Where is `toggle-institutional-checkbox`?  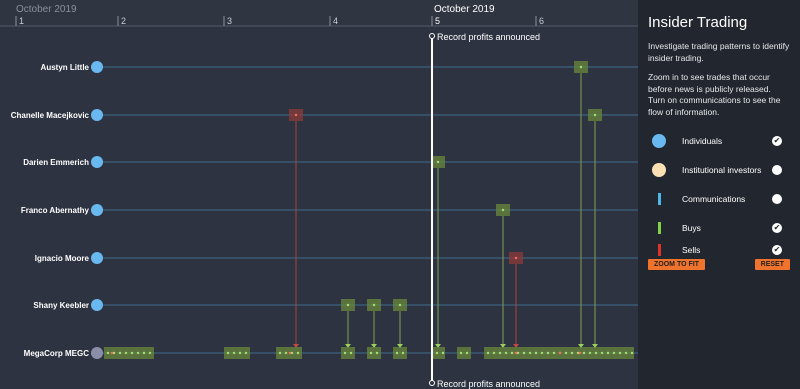
toggle-institutional-checkbox is located at coordinates (777, 169).